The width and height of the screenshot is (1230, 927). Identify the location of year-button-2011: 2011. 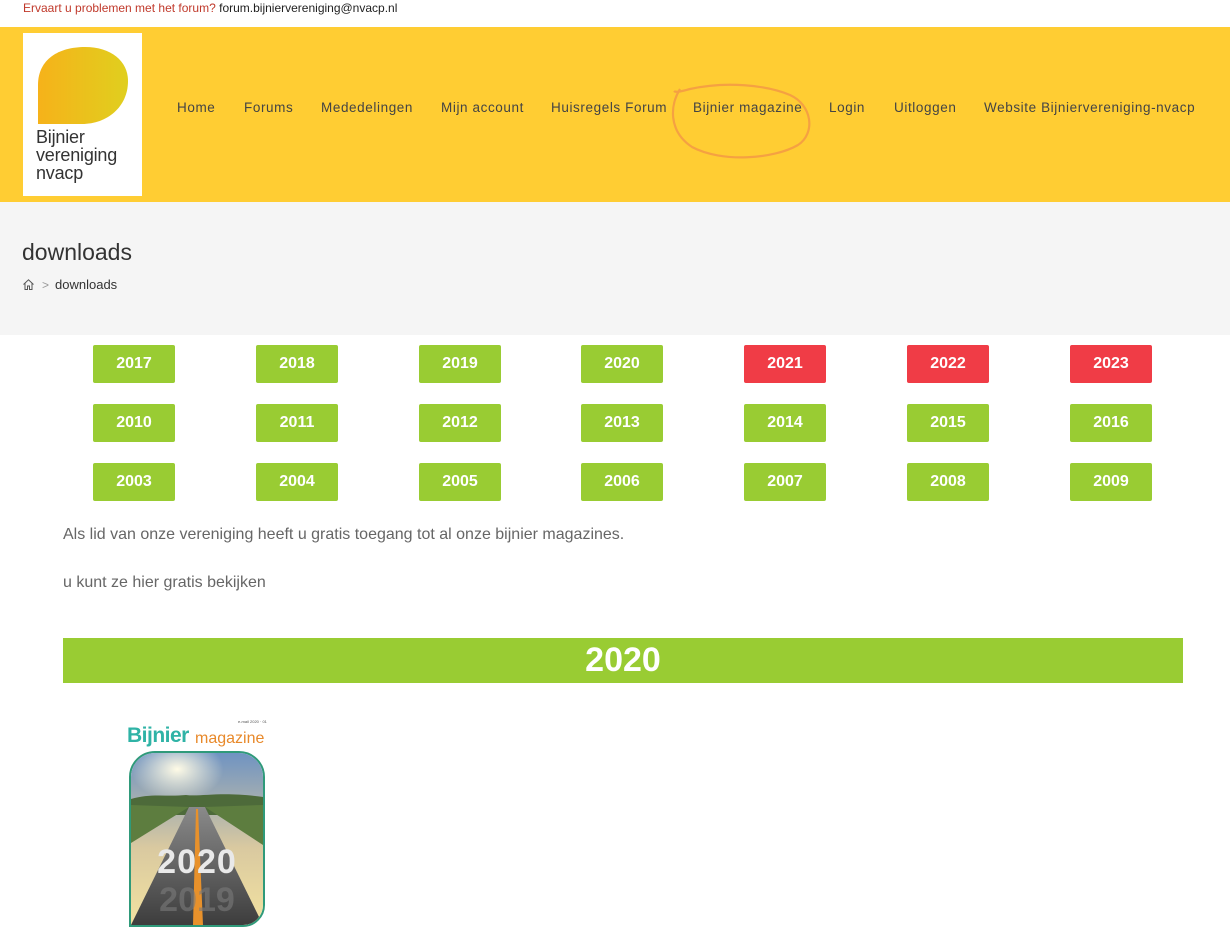
(297, 423).